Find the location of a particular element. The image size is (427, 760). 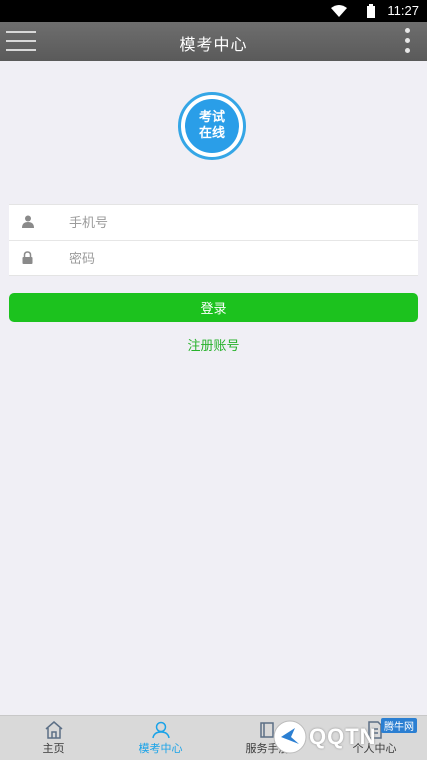

tab-home: 主页 is located at coordinates (53, 738).